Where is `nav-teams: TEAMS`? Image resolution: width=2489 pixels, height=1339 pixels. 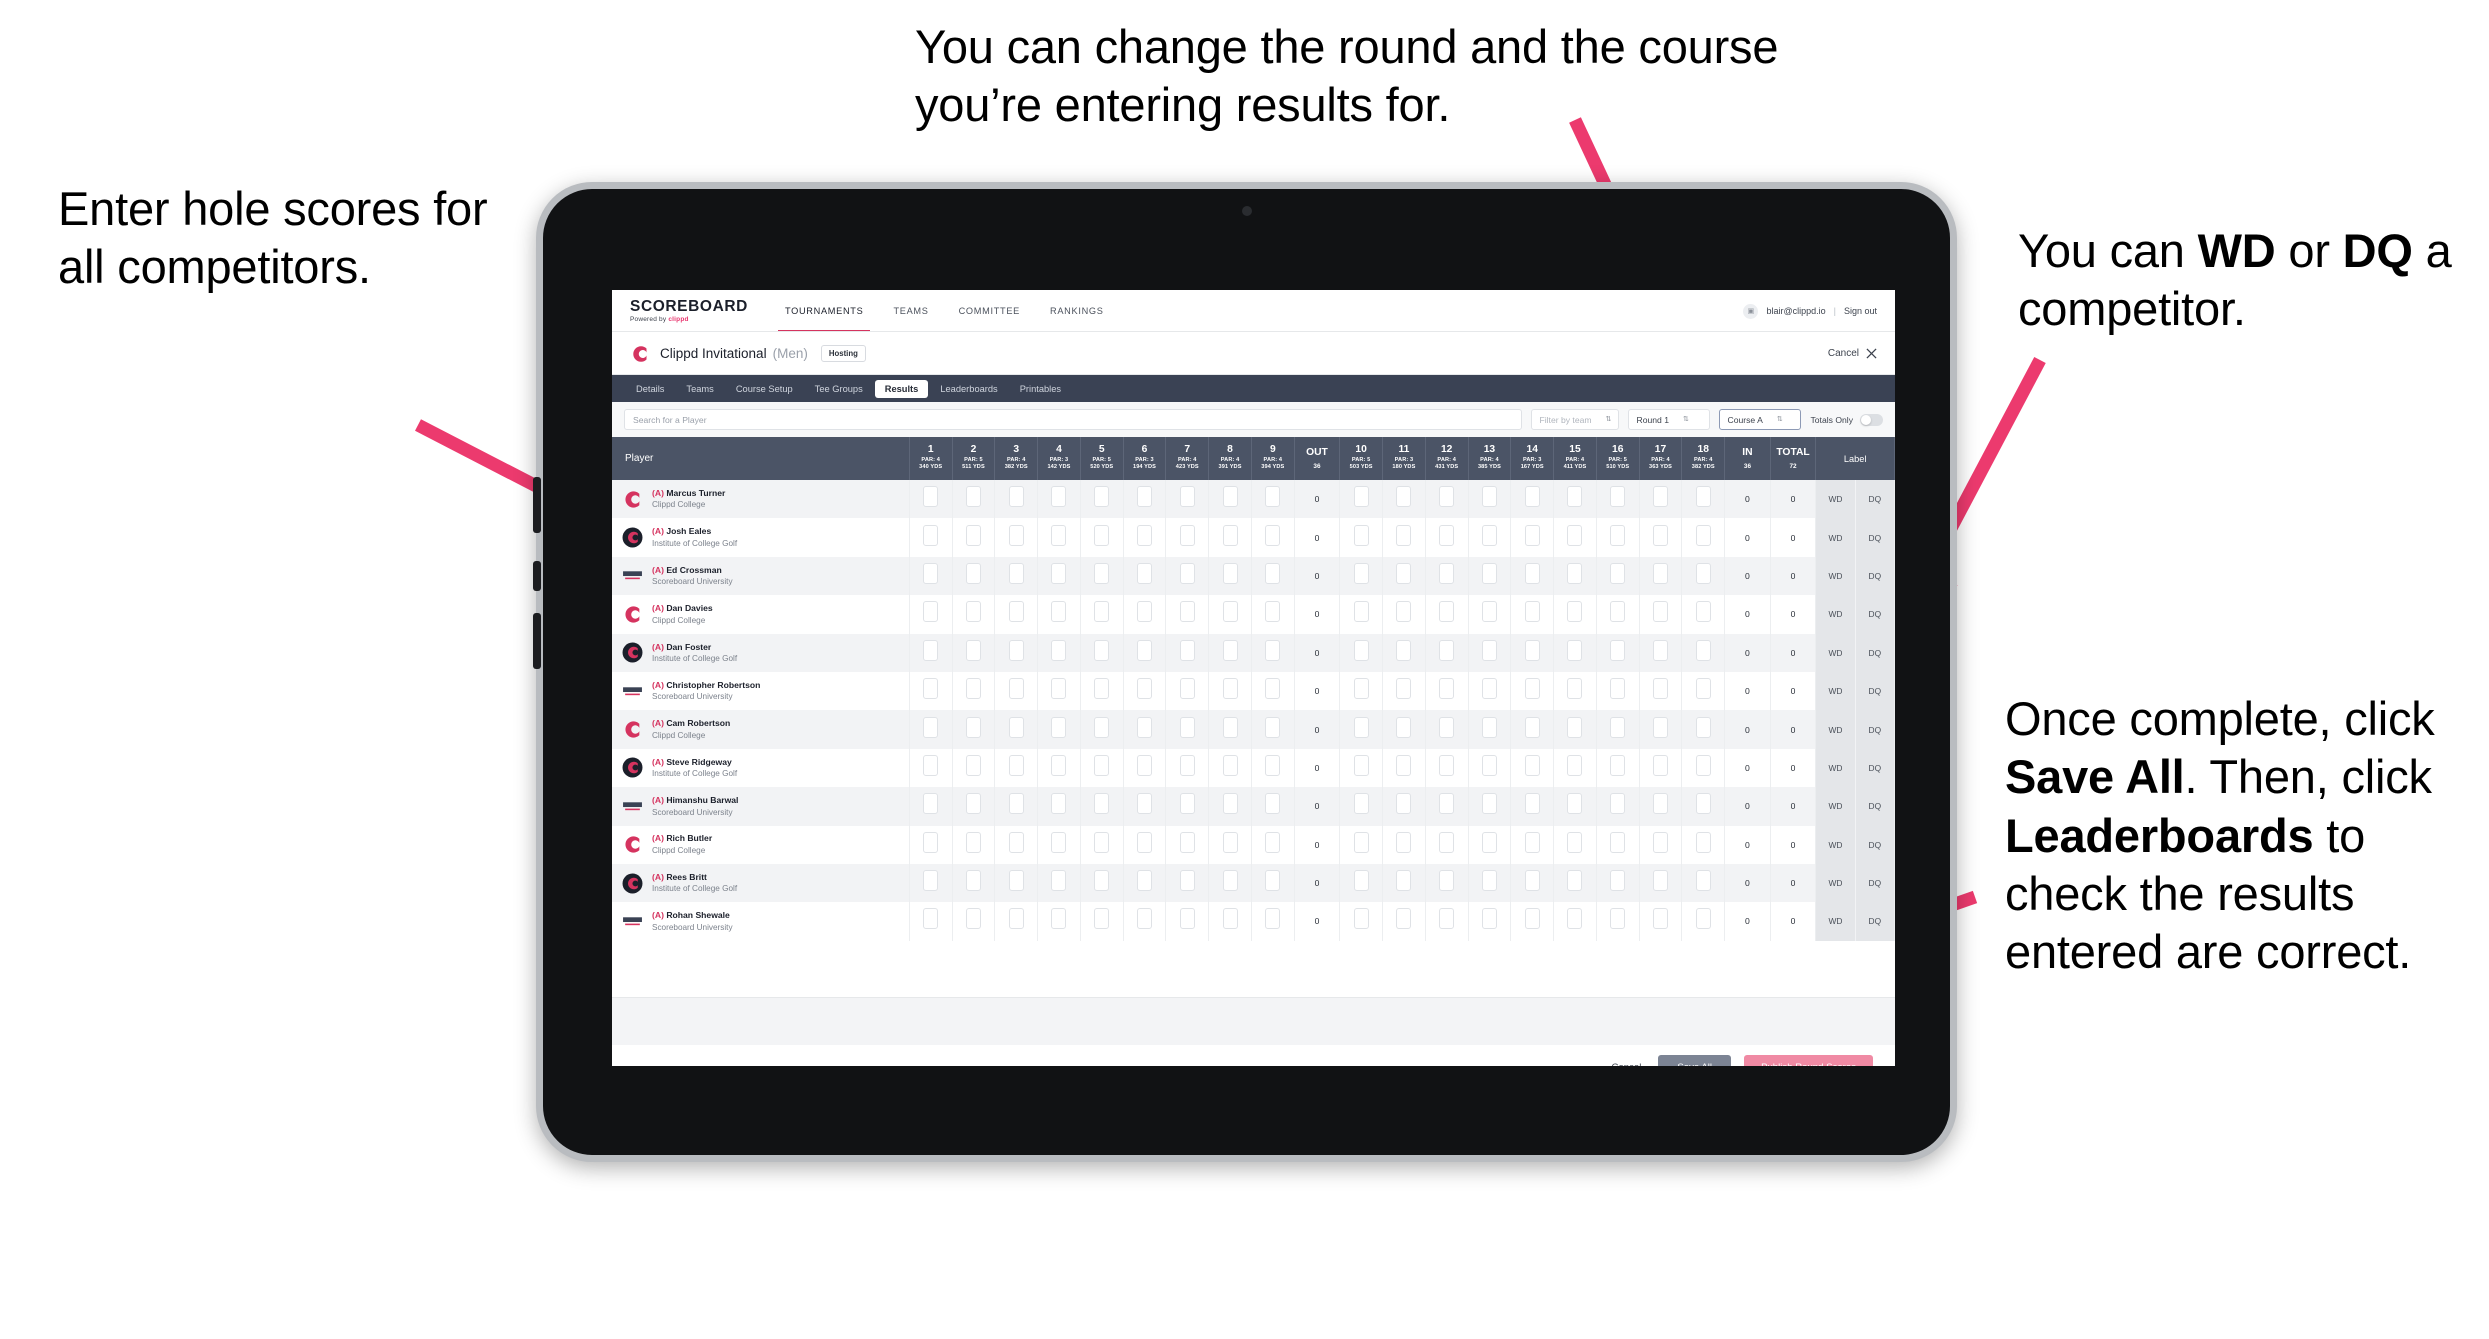 nav-teams: TEAMS is located at coordinates (910, 311).